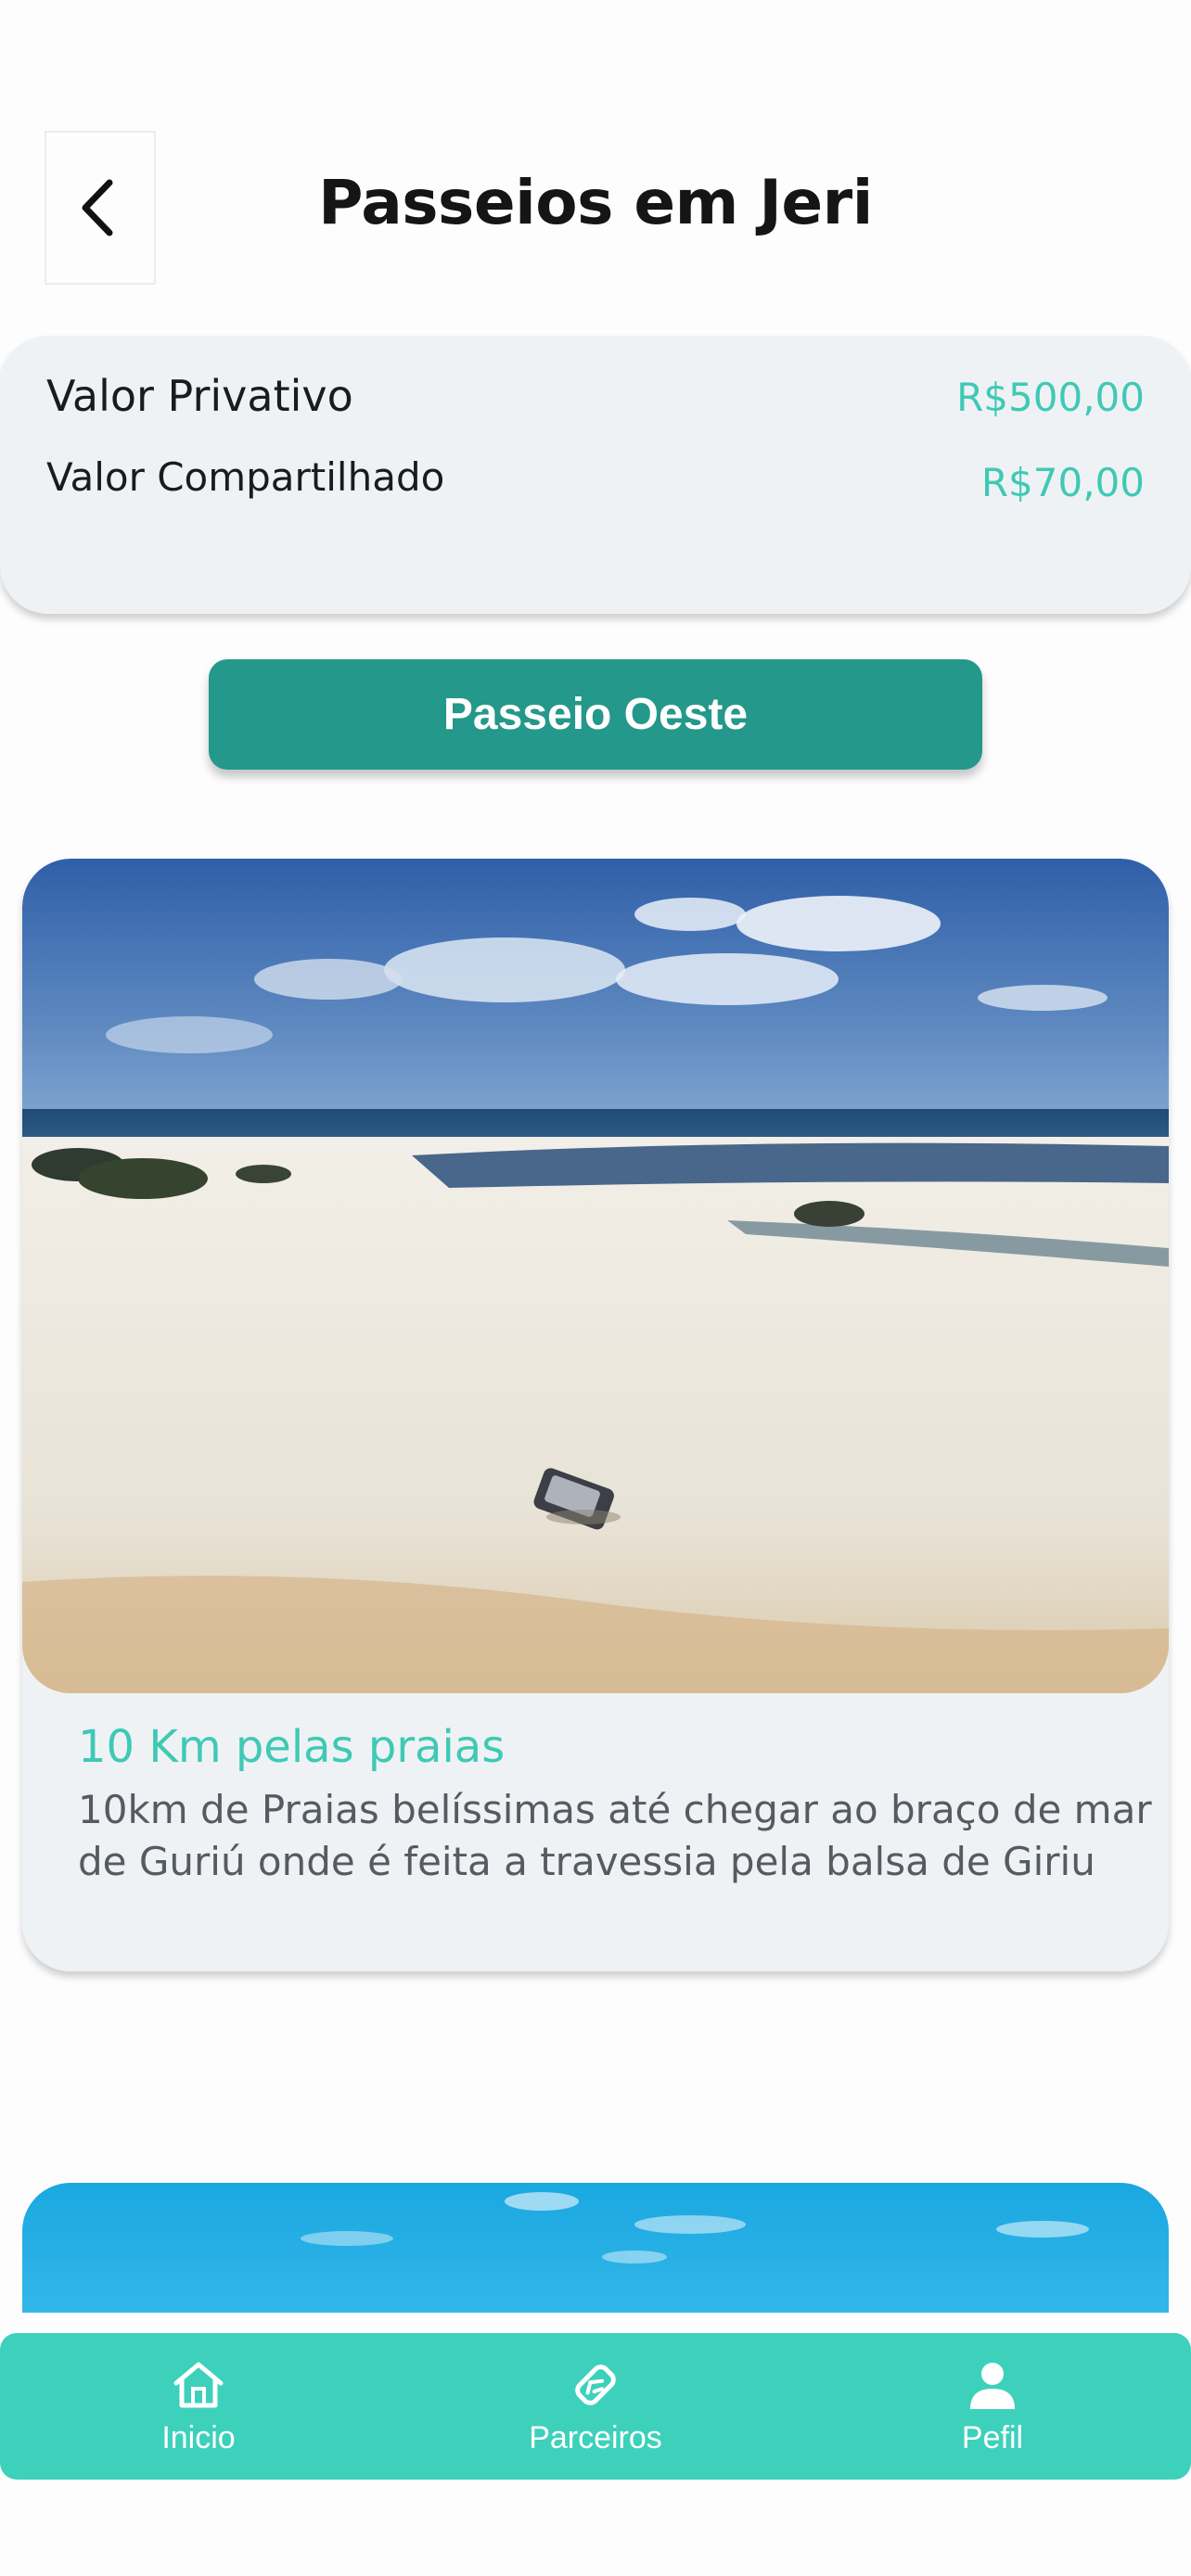  Describe the element at coordinates (595, 479) in the screenshot. I see `shared-price-row: Valor Compartilhado R$70,00` at that location.